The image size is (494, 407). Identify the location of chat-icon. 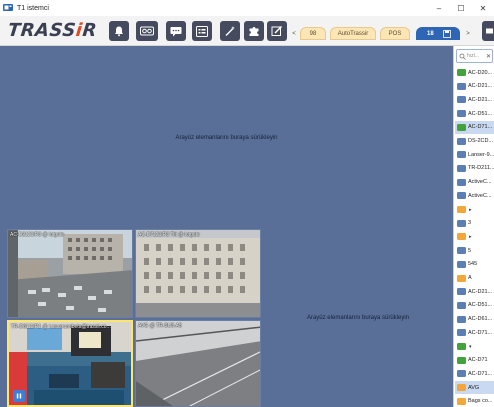
(176, 31).